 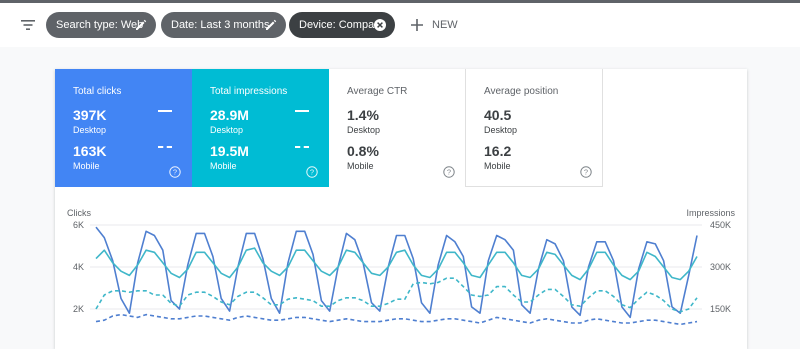 What do you see at coordinates (28, 25) in the screenshot?
I see `filter-list-icon` at bounding box center [28, 25].